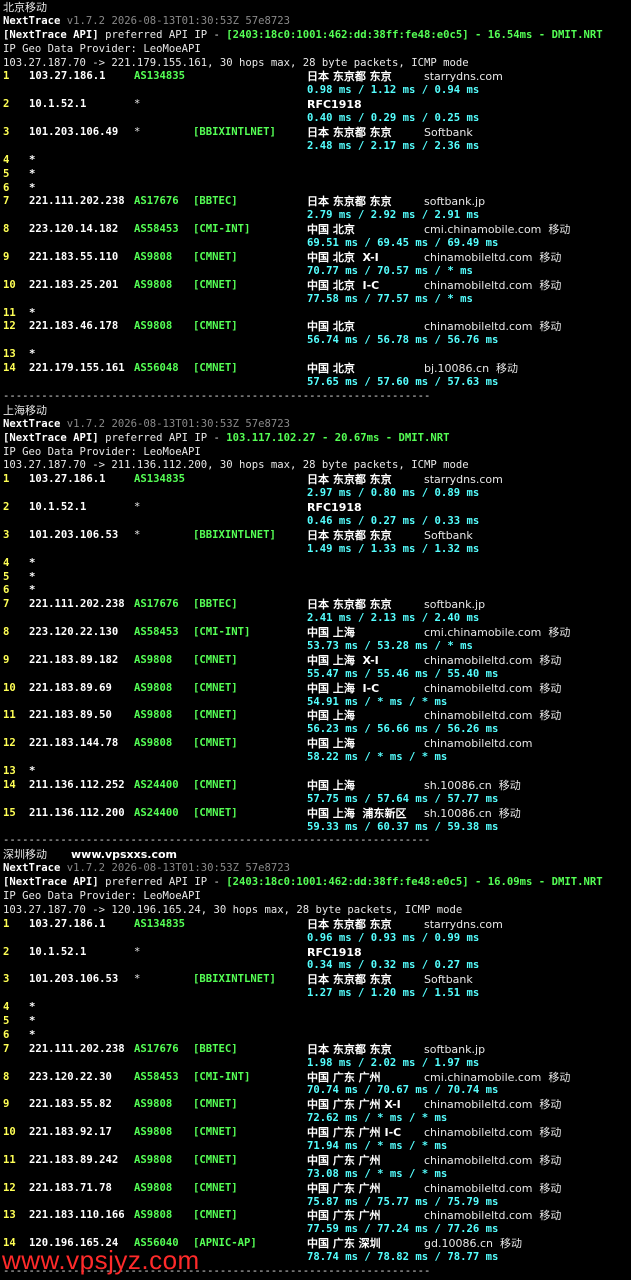 The image size is (631, 1280). Describe the element at coordinates (6, 173) in the screenshot. I see `hop-number: 5` at that location.